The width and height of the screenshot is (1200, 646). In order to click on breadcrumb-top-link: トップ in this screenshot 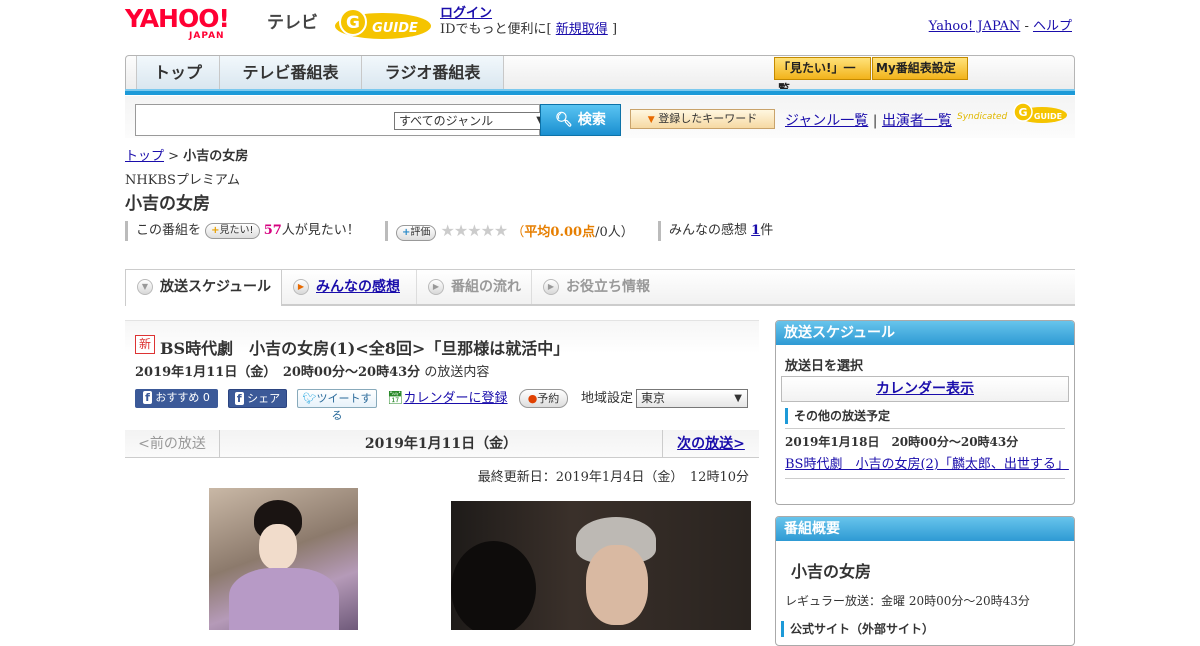, I will do `click(144, 156)`.